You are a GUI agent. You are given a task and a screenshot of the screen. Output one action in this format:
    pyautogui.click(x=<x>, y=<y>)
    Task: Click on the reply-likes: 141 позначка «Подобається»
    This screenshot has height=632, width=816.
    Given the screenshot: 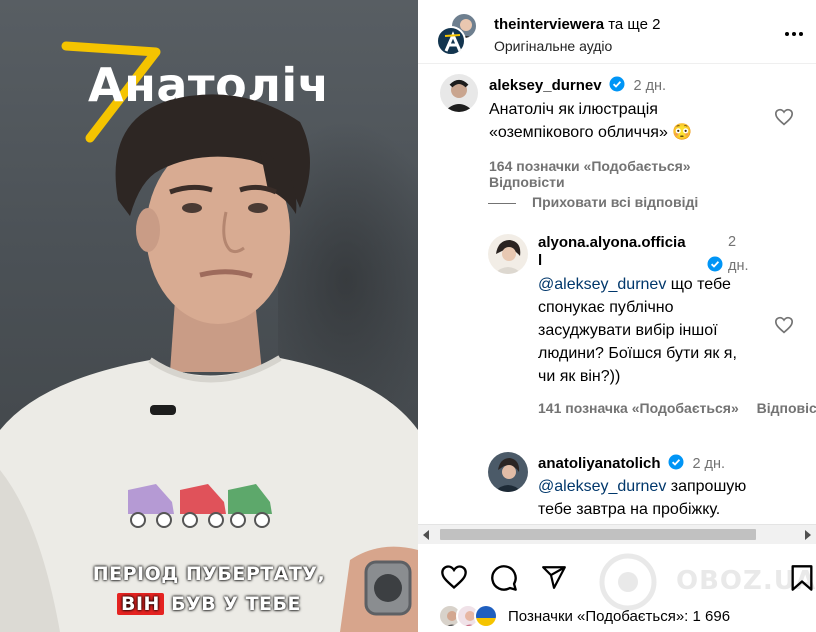 What is the action you would take?
    pyautogui.click(x=638, y=408)
    